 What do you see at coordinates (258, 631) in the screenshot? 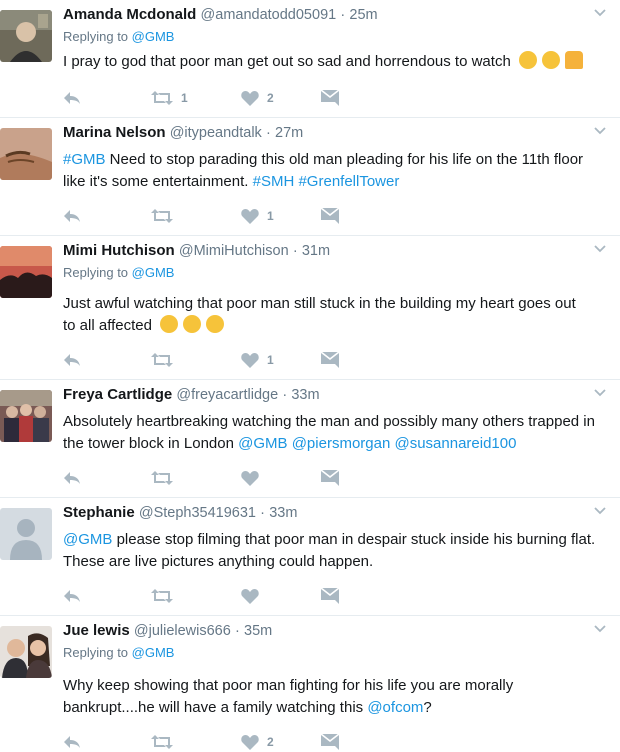
I see `timestamp: 35m` at bounding box center [258, 631].